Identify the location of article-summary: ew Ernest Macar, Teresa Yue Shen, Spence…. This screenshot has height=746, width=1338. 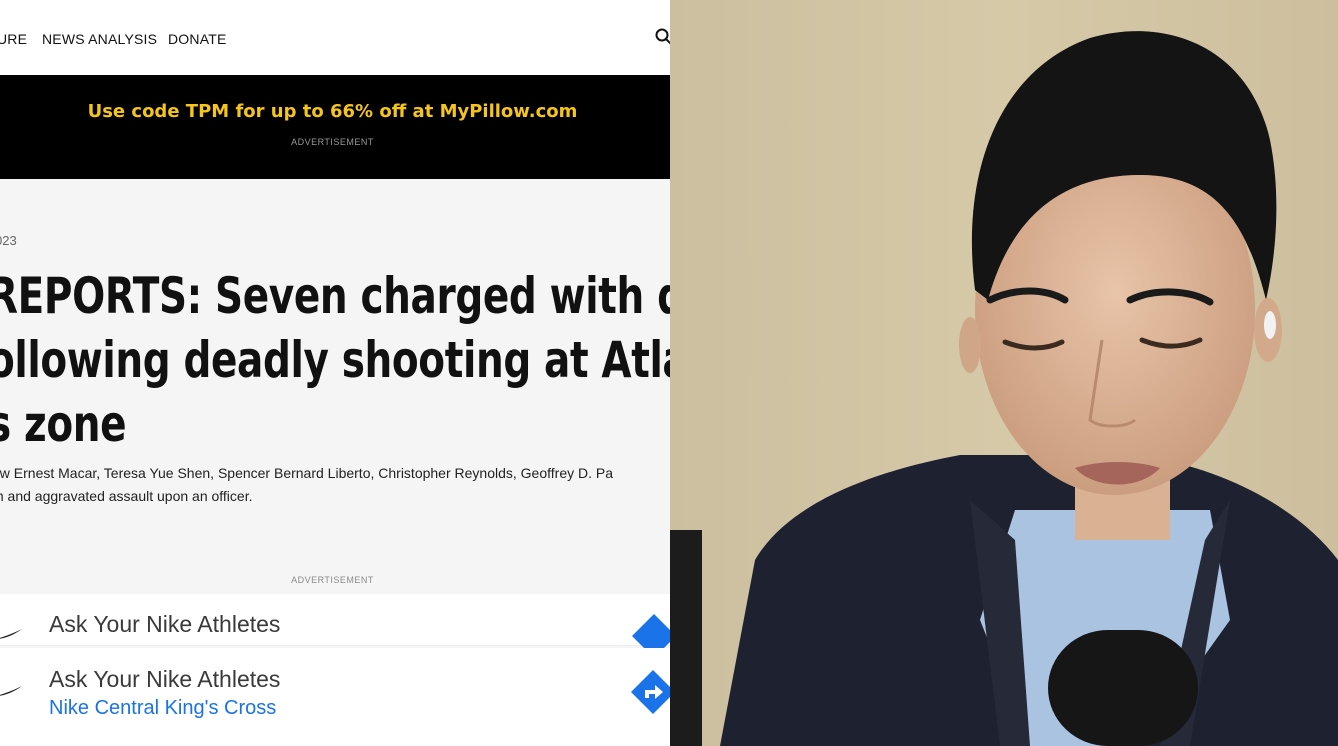
(306, 485).